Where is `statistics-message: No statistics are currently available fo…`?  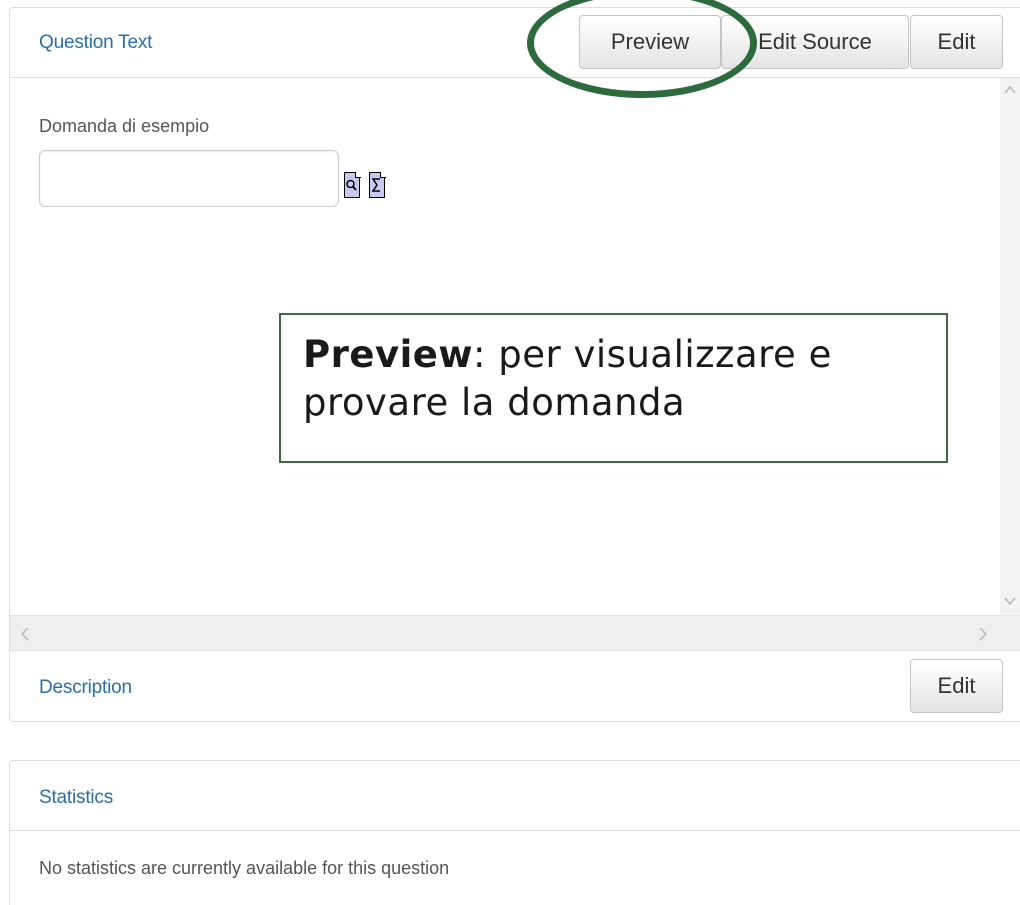 statistics-message: No statistics are currently available fo… is located at coordinates (244, 868).